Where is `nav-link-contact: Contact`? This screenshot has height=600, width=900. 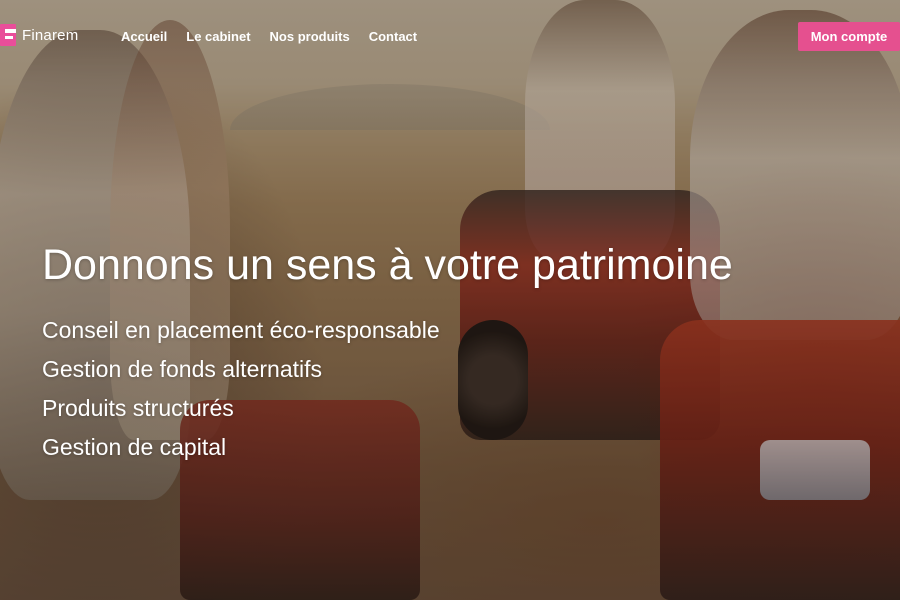 nav-link-contact: Contact is located at coordinates (393, 36).